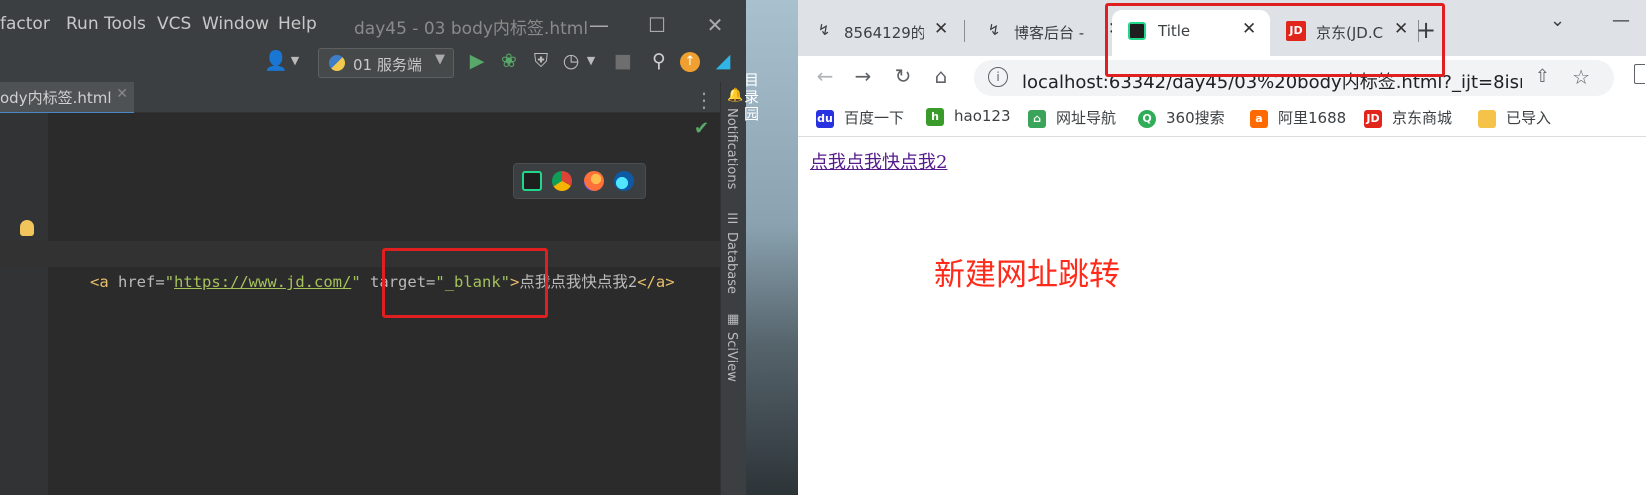 The image size is (1646, 495). What do you see at coordinates (360, 254) in the screenshot?
I see `current-line-highlight` at bounding box center [360, 254].